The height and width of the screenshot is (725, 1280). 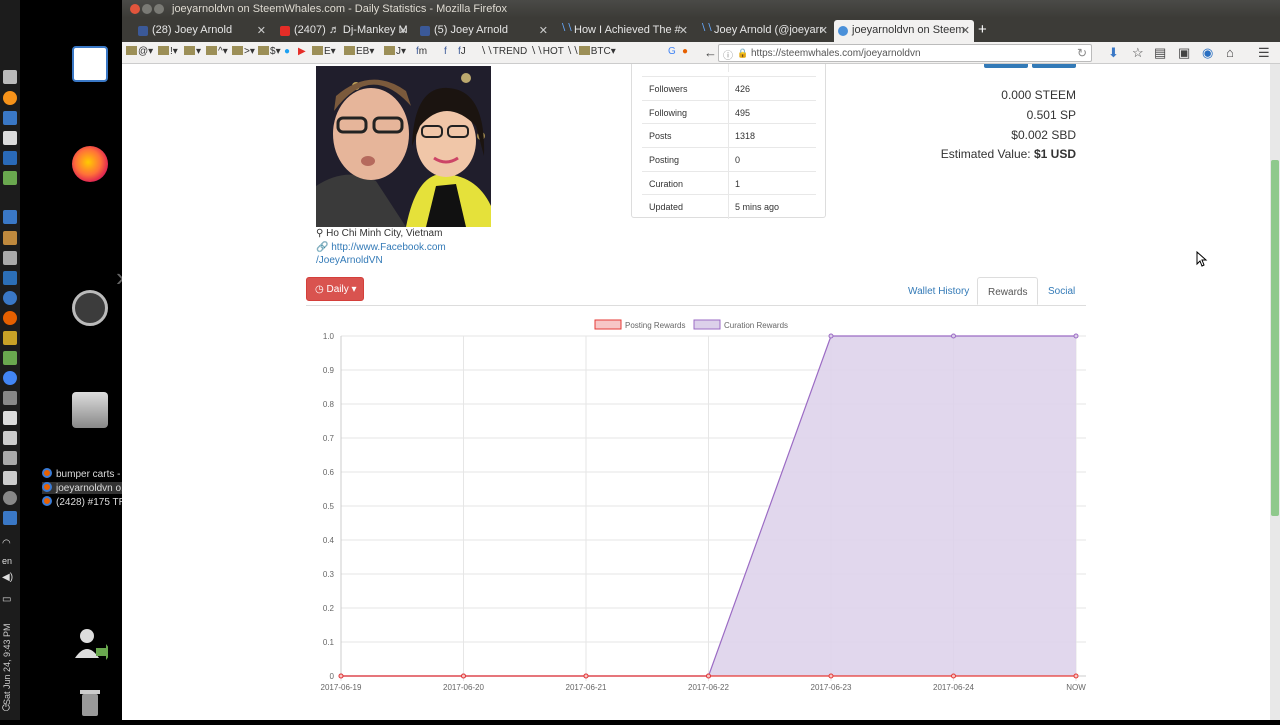 I want to click on browser-tab: (2407) ♬ Dj-Mankey M ✕, so click(x=344, y=31).